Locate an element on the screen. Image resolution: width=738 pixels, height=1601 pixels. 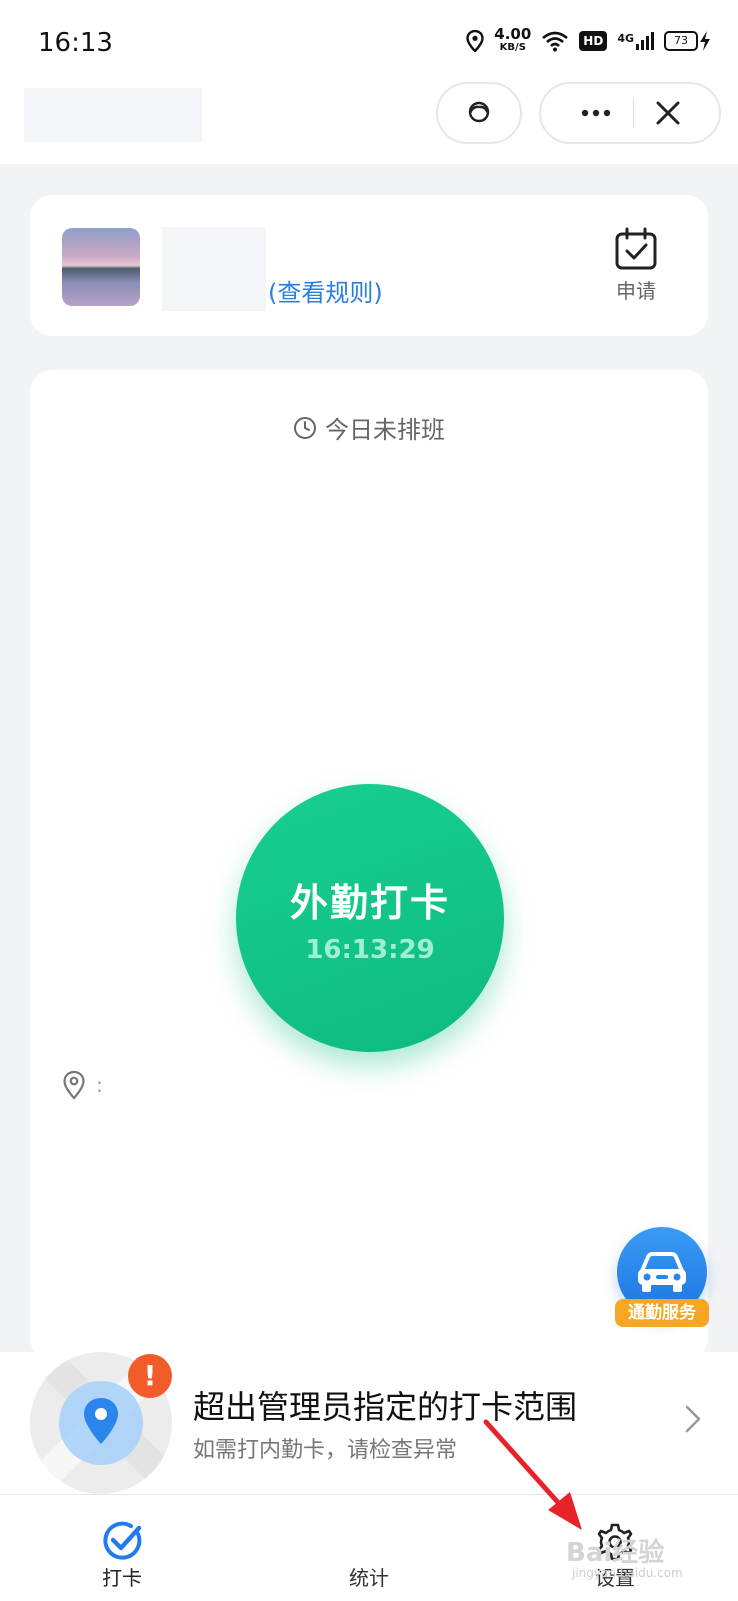
battery-level: 73 is located at coordinates (681, 41).